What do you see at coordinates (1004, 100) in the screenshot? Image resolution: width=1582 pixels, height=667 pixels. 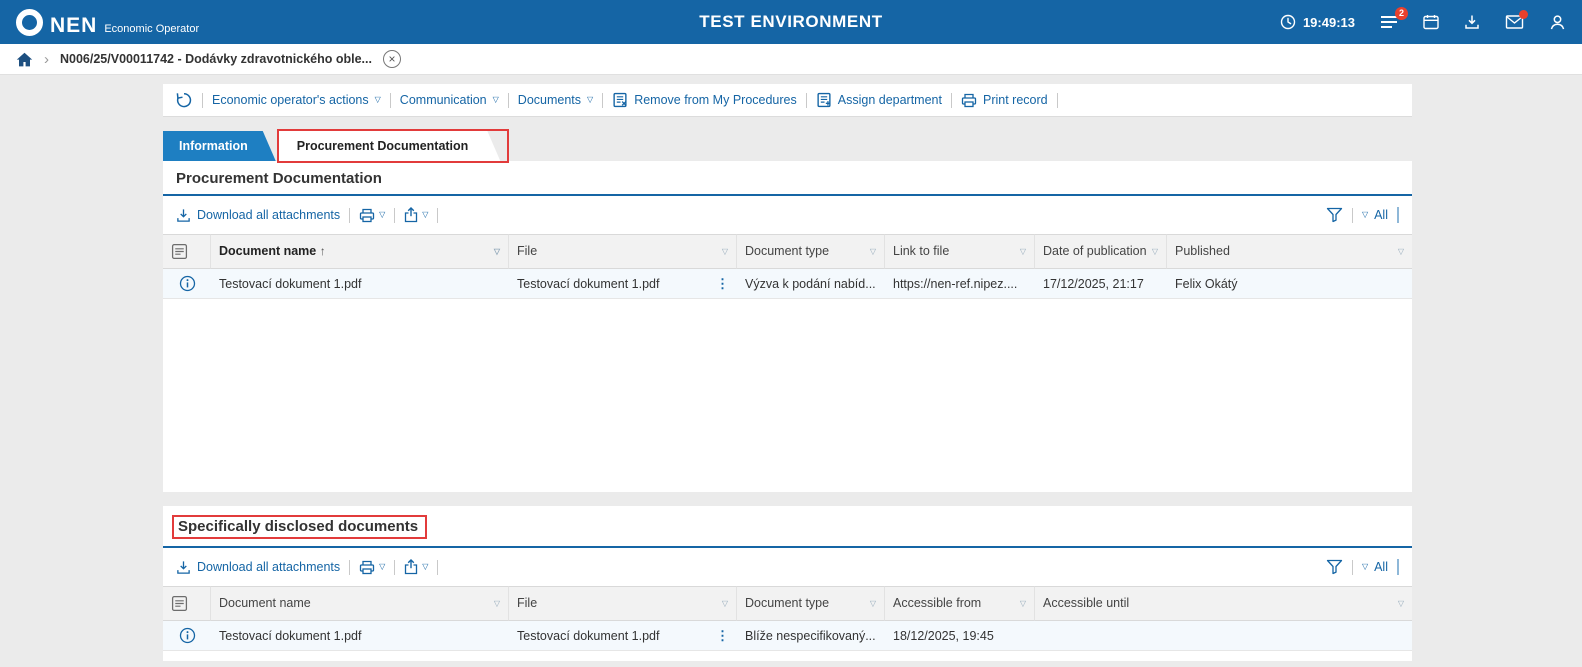 I see `print-record-button: Print record` at bounding box center [1004, 100].